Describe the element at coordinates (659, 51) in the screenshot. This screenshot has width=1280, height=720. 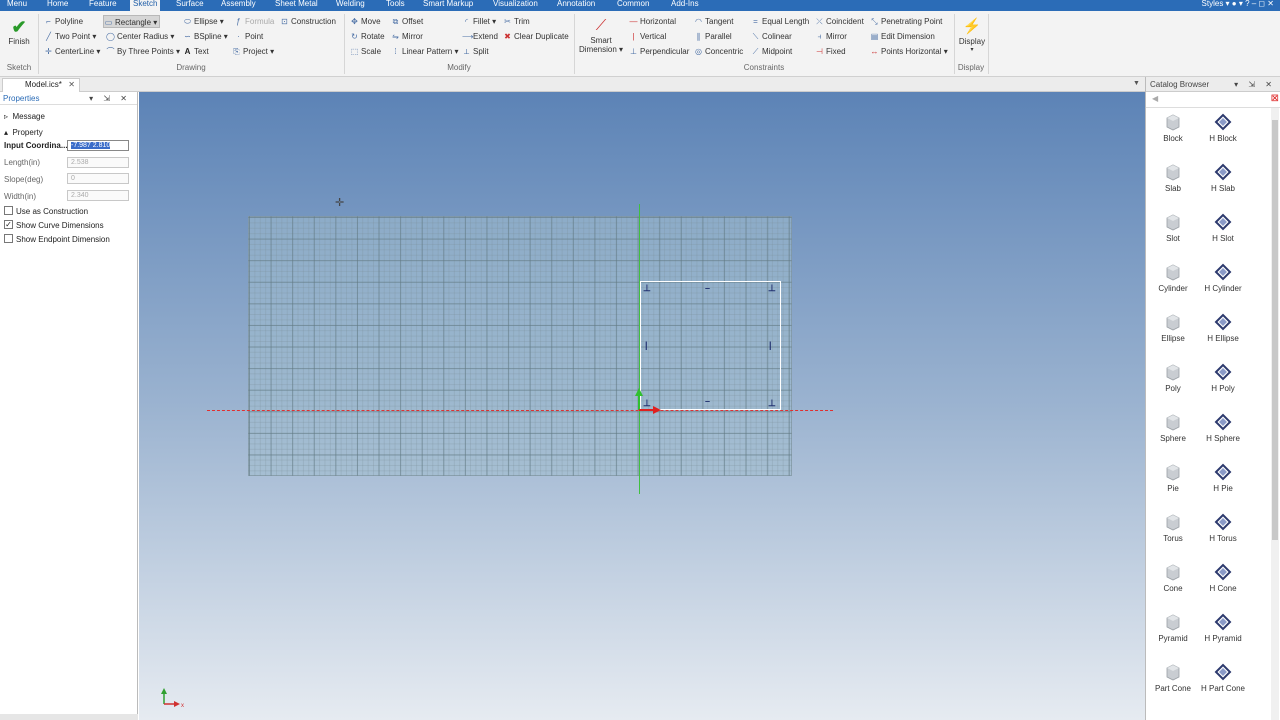
I see `perpendicular-constraint: ⊥ Perpendicular` at that location.